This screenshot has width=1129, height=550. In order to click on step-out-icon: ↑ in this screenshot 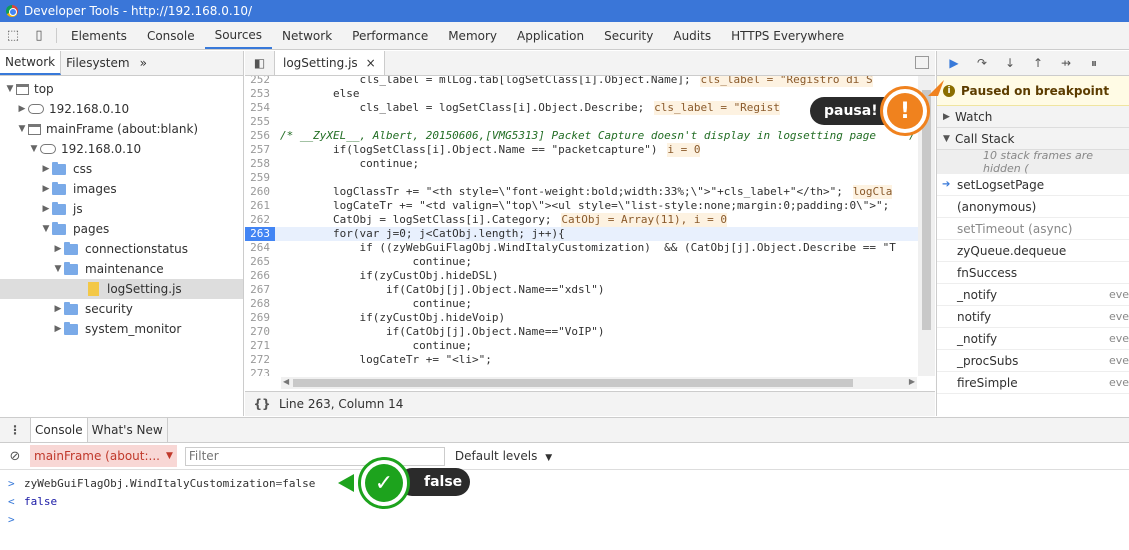, I will do `click(1038, 63)`.